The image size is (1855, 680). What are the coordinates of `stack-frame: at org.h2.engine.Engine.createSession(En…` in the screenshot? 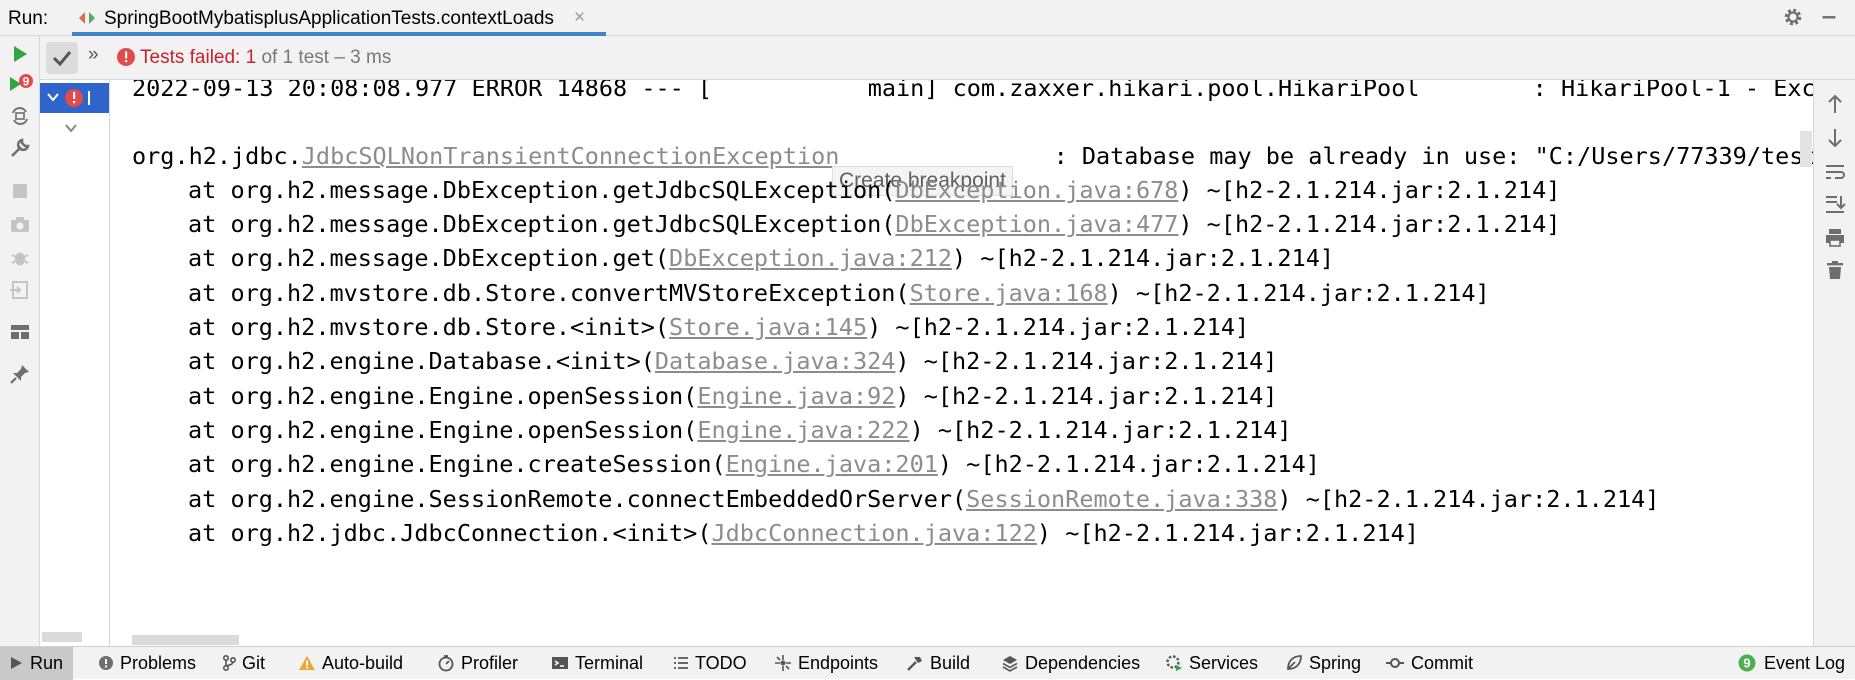 It's located at (754, 464).